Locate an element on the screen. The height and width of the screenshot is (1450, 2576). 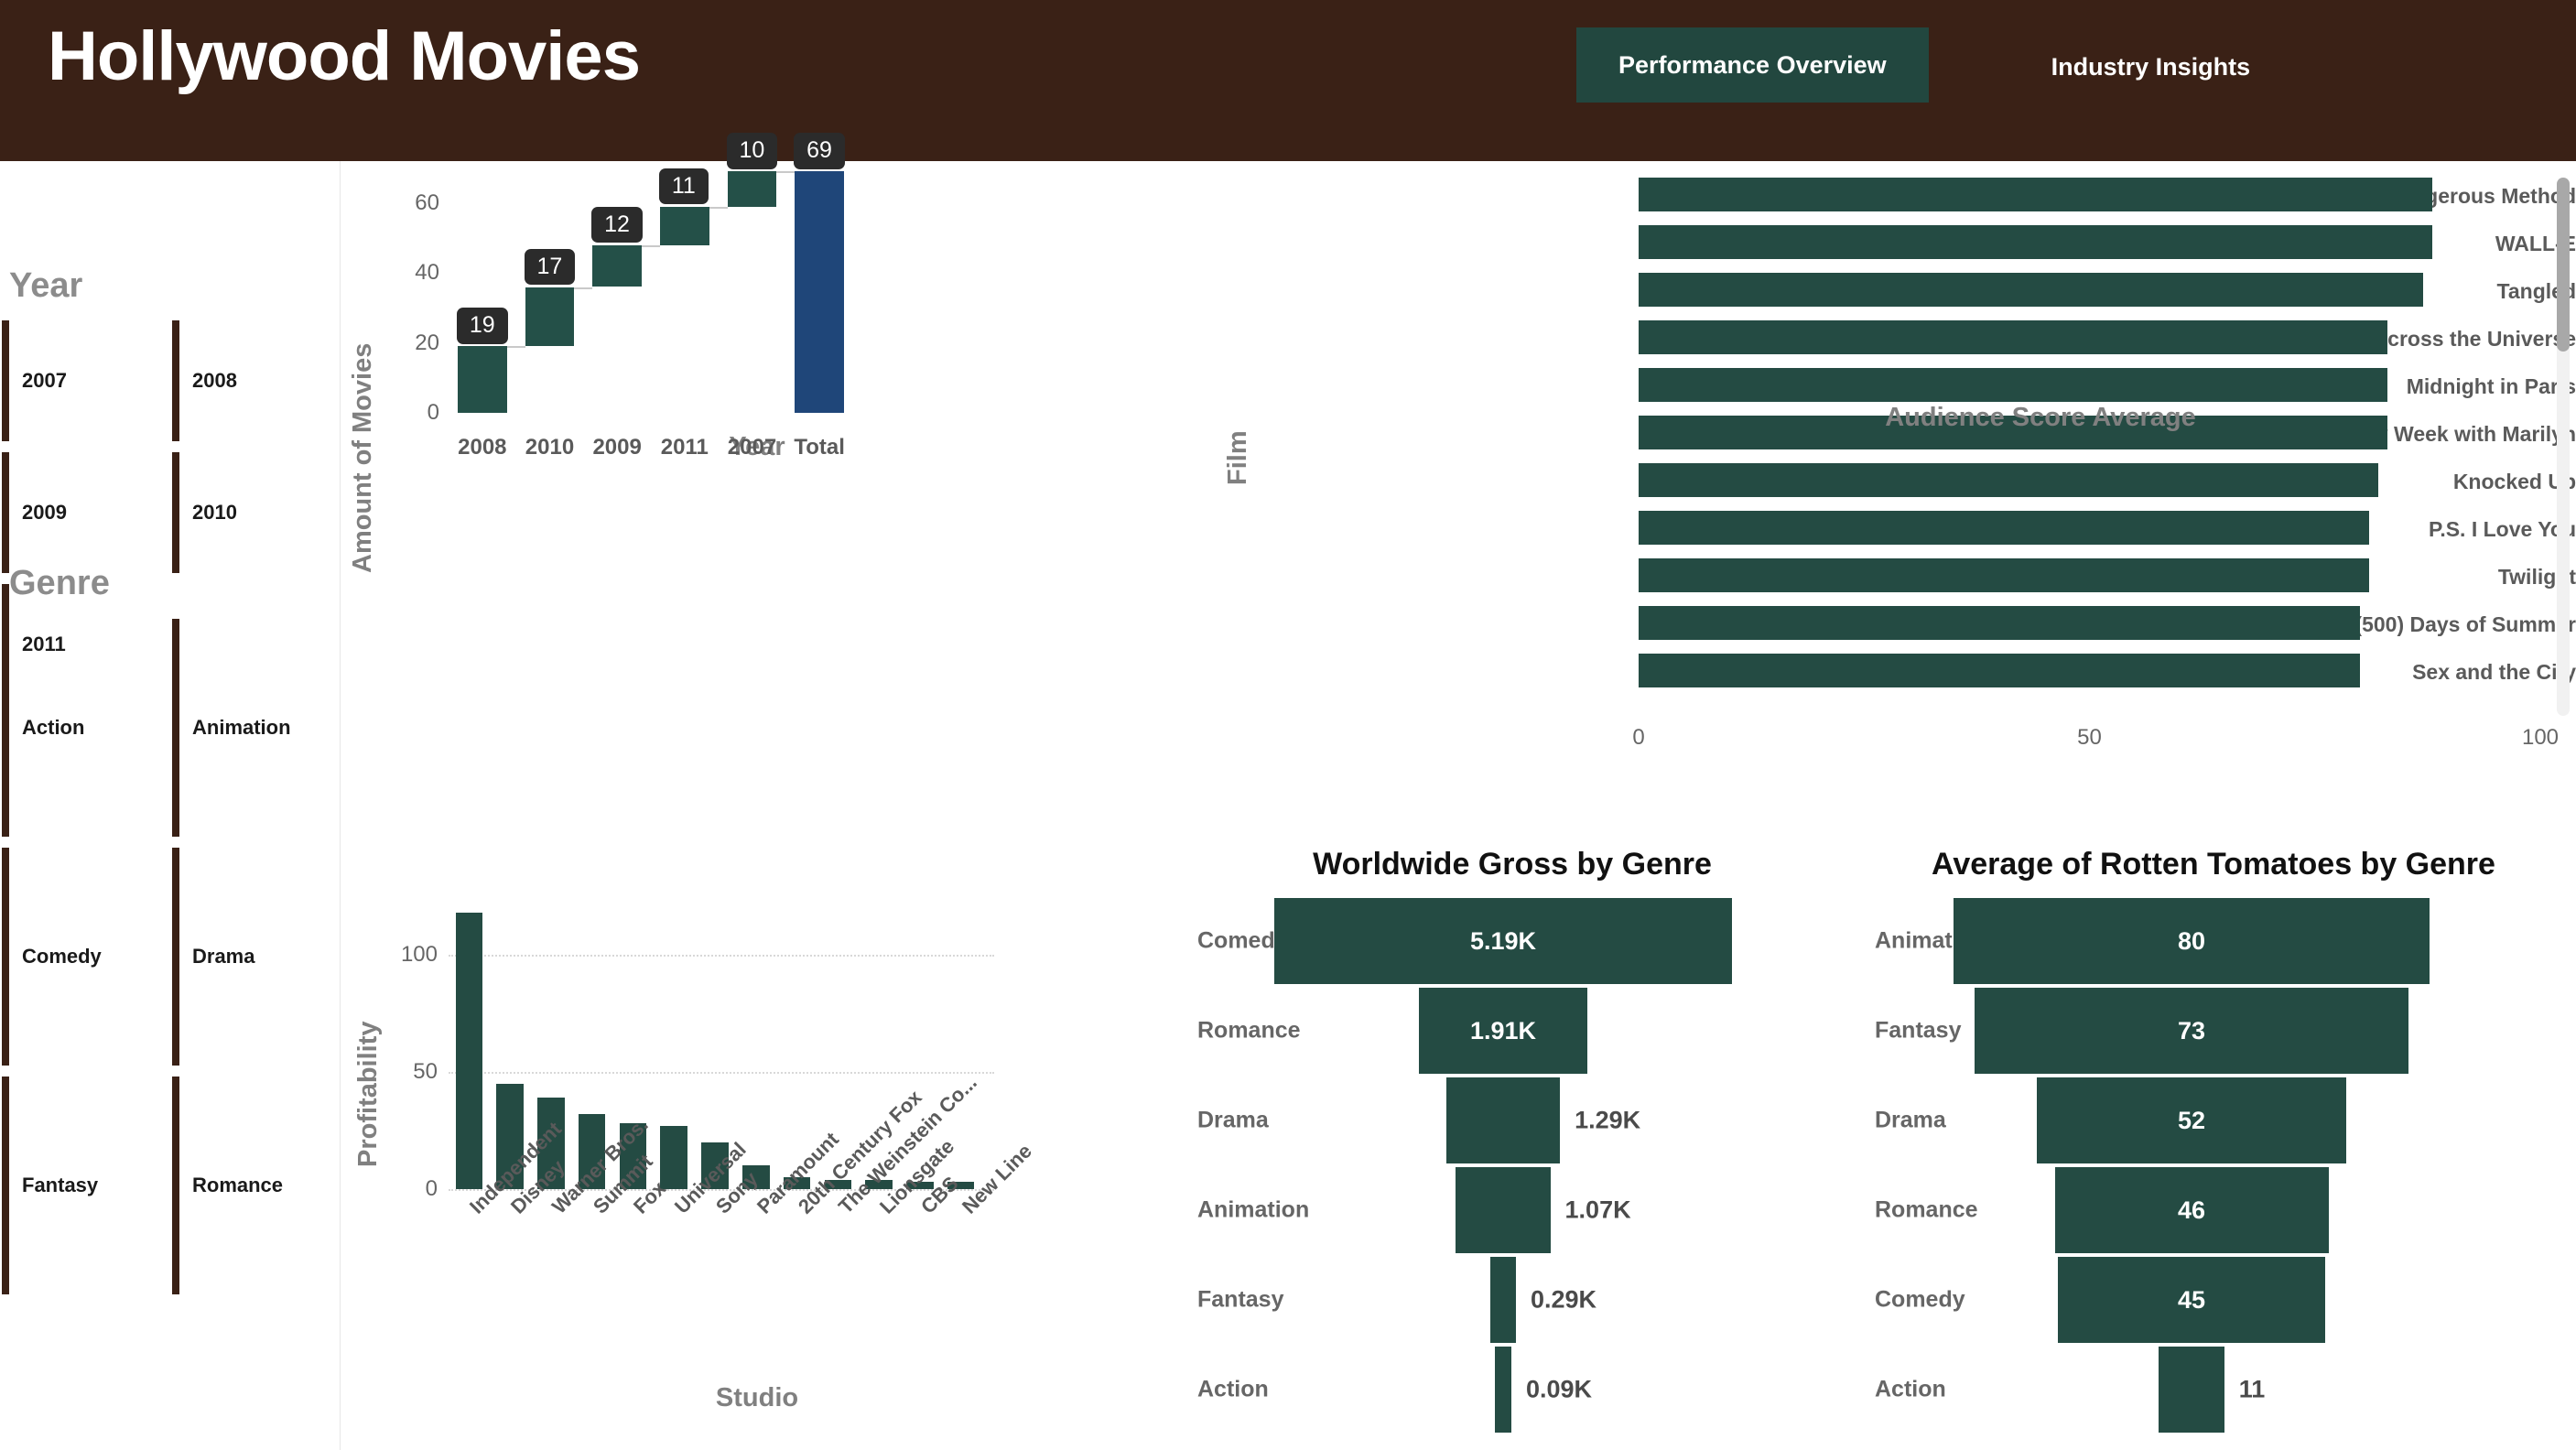
slicer-item-genre-romance: Romance is located at coordinates (255, 1185).